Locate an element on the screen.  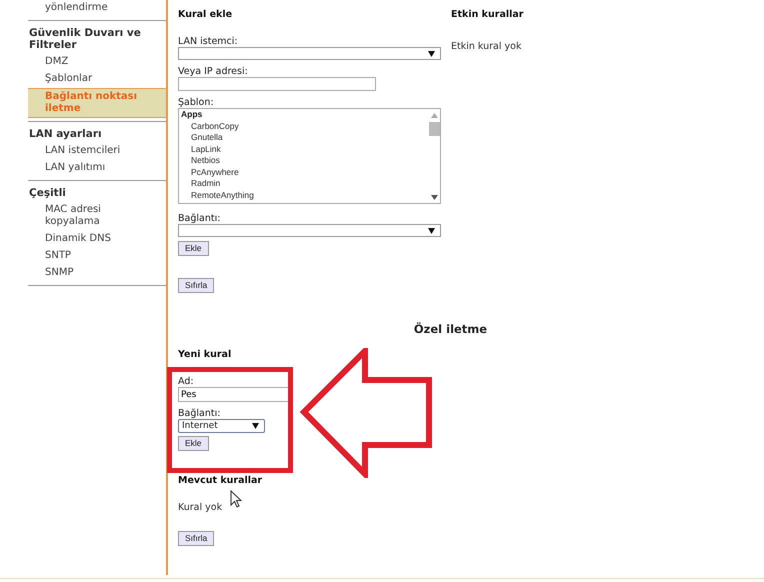
sidebar-item: DMZ is located at coordinates (97, 62).